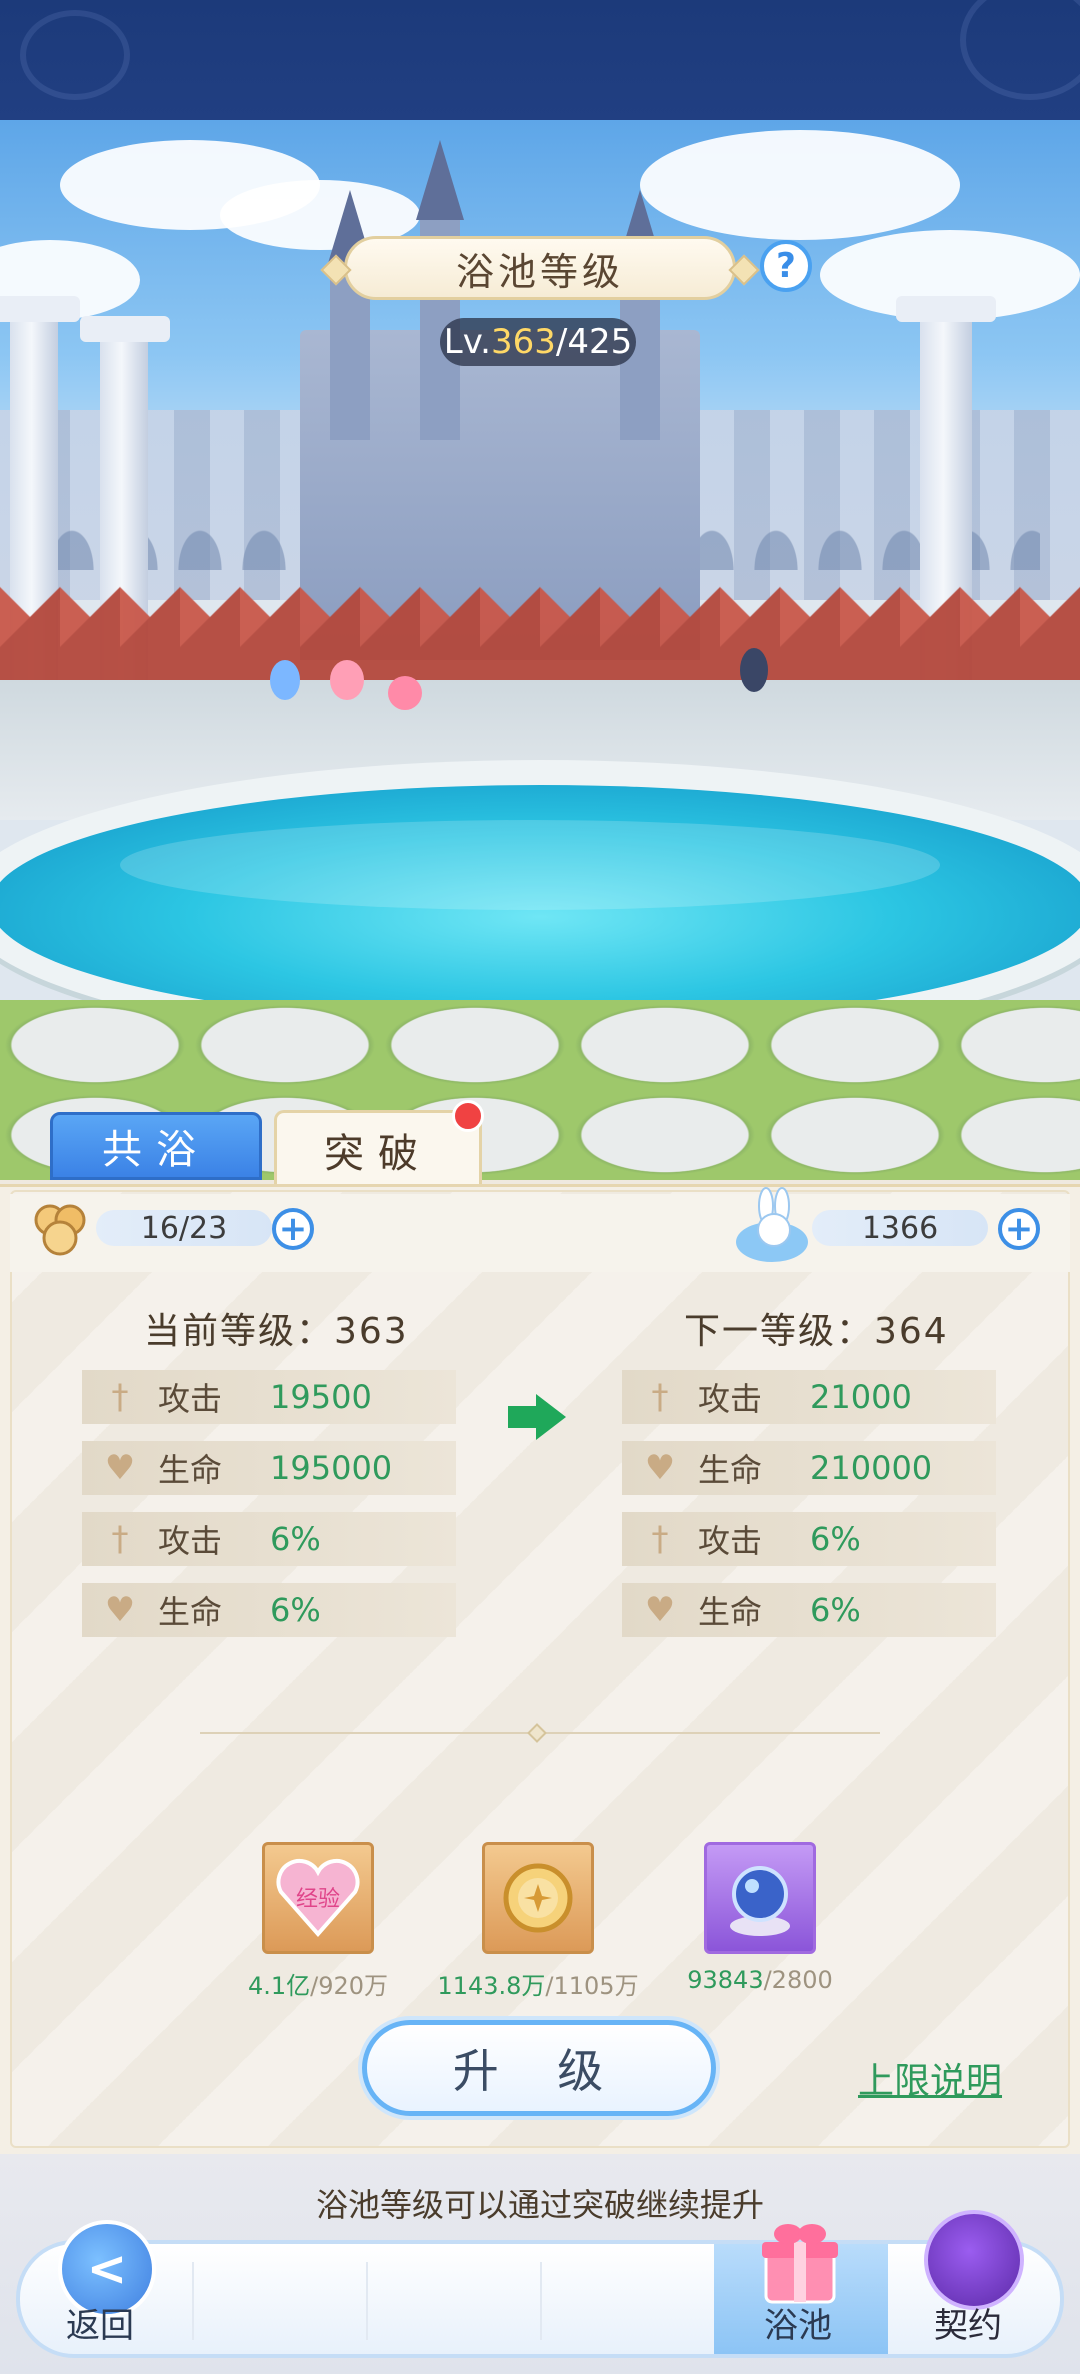  I want to click on current-level-heading: 当前等级：363, so click(276, 1331).